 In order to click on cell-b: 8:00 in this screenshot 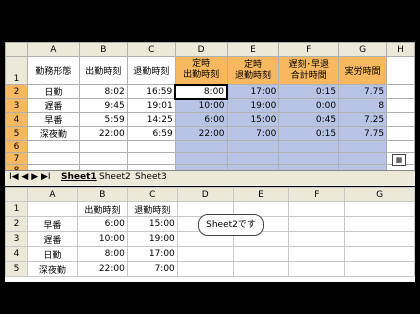, I will do `click(102, 254)`.